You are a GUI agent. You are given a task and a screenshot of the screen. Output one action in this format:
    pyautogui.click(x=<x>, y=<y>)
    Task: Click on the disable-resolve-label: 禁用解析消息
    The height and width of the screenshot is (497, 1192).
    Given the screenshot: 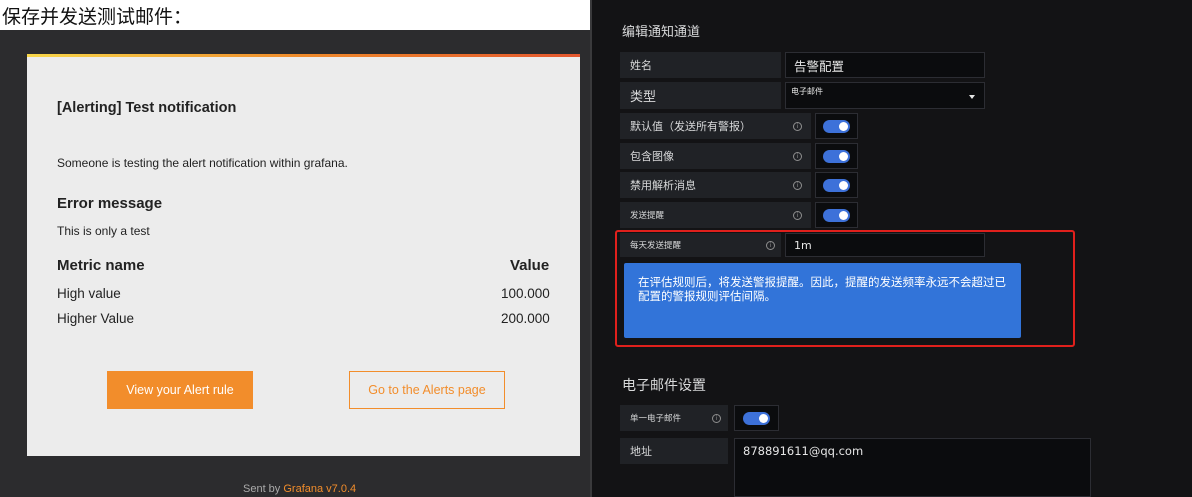 What is the action you would take?
    pyautogui.click(x=715, y=185)
    